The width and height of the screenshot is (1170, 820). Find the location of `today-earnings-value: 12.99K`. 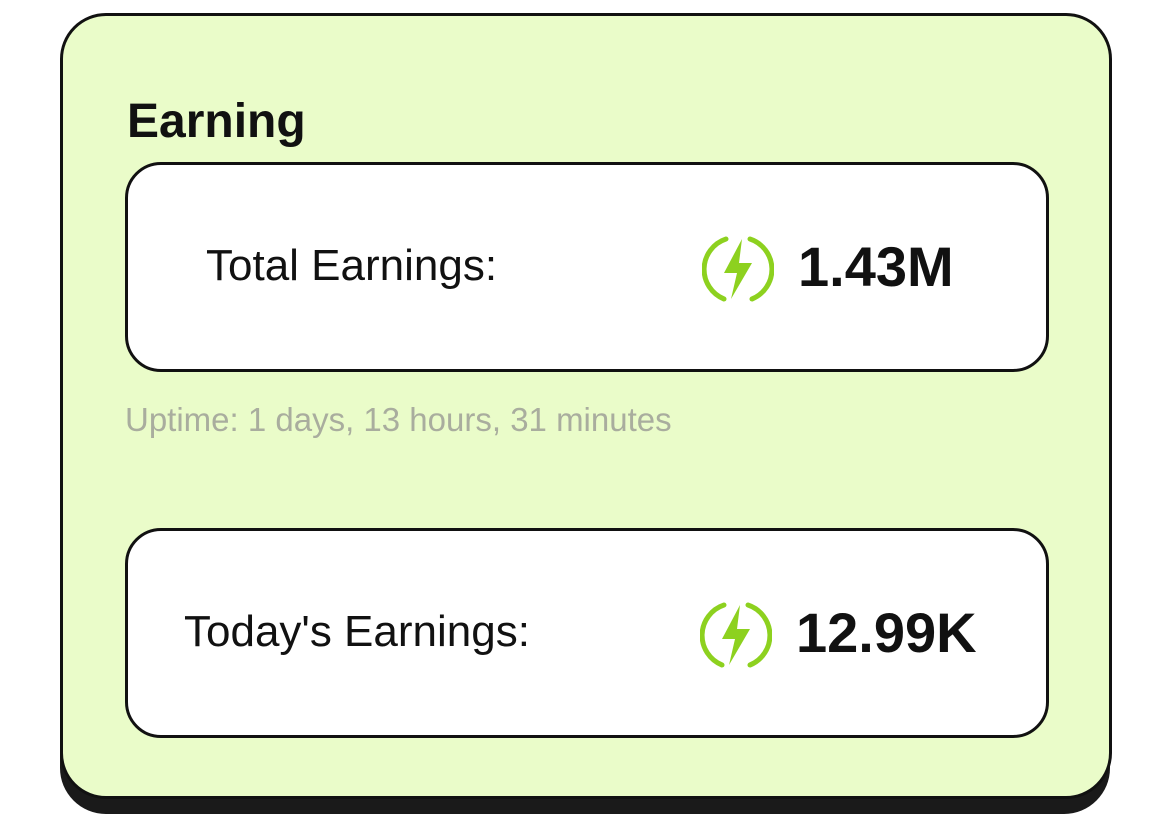

today-earnings-value: 12.99K is located at coordinates (886, 632).